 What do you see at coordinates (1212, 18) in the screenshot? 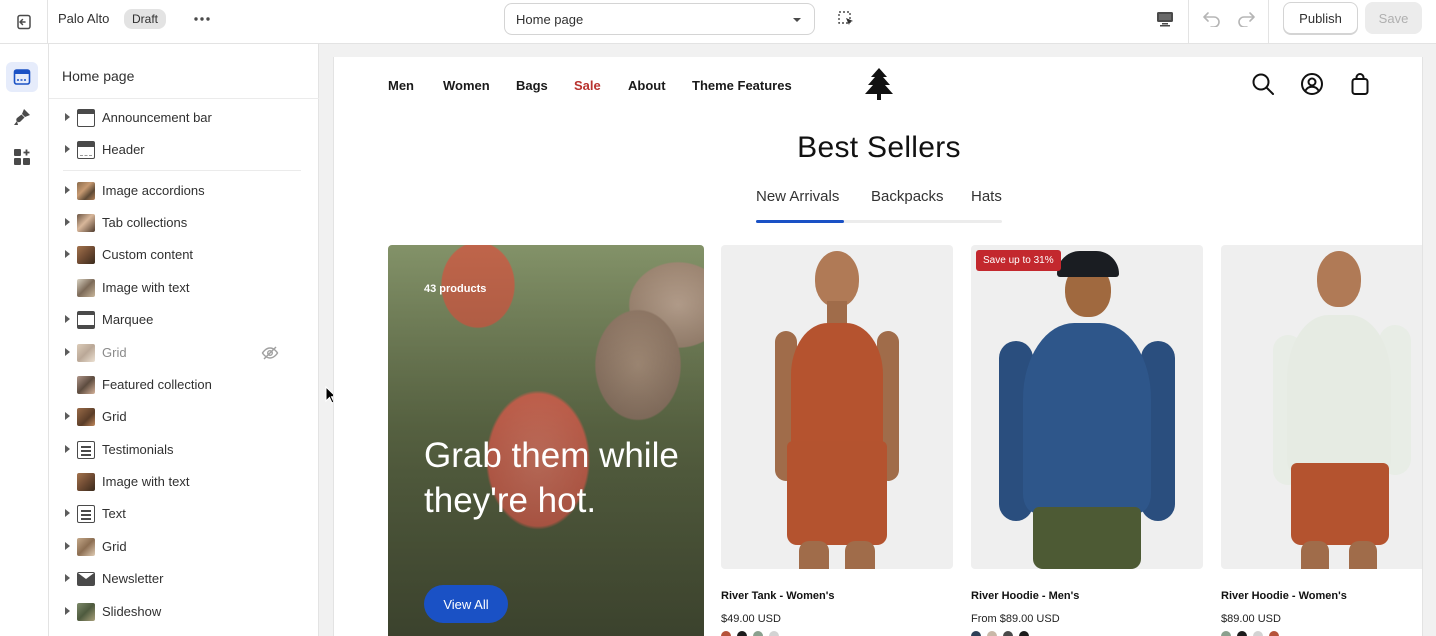
I see `undo-button` at bounding box center [1212, 18].